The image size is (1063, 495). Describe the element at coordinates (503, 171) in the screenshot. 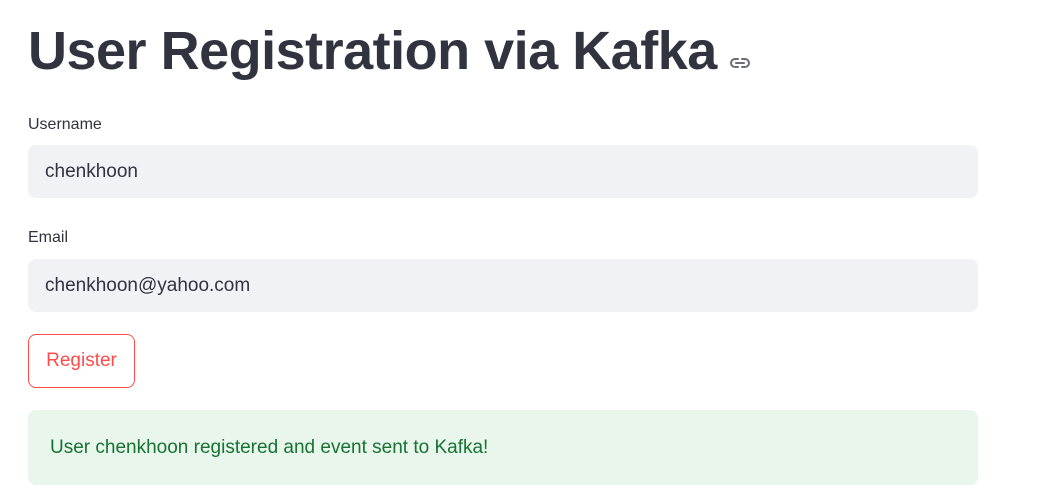

I see `username-input` at that location.